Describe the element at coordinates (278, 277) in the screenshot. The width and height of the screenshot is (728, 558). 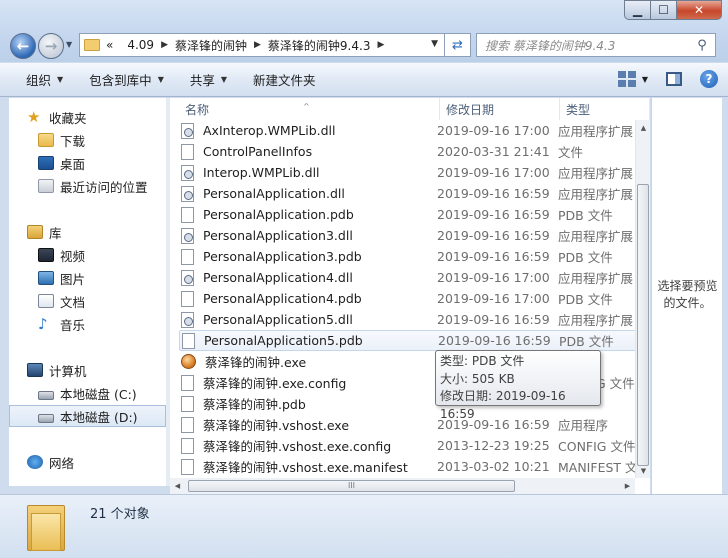
I see `file-name: PersonalApplication4.dll` at that location.